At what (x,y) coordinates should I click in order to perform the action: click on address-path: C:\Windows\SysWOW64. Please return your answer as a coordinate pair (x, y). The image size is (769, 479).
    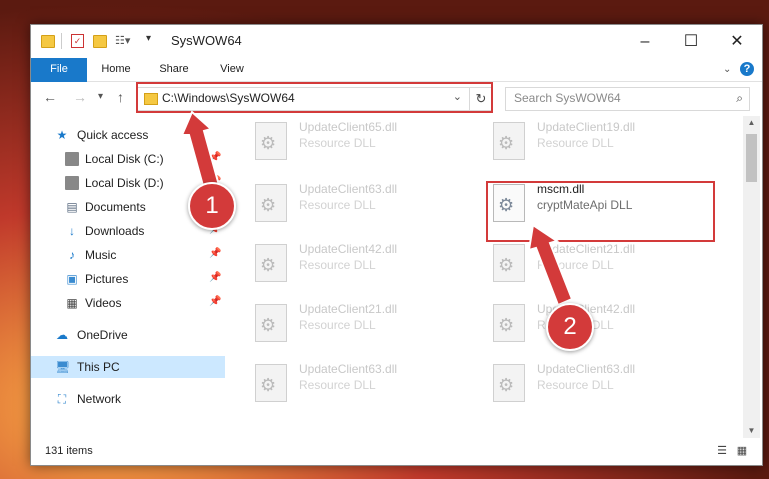
    Looking at the image, I should click on (228, 98).